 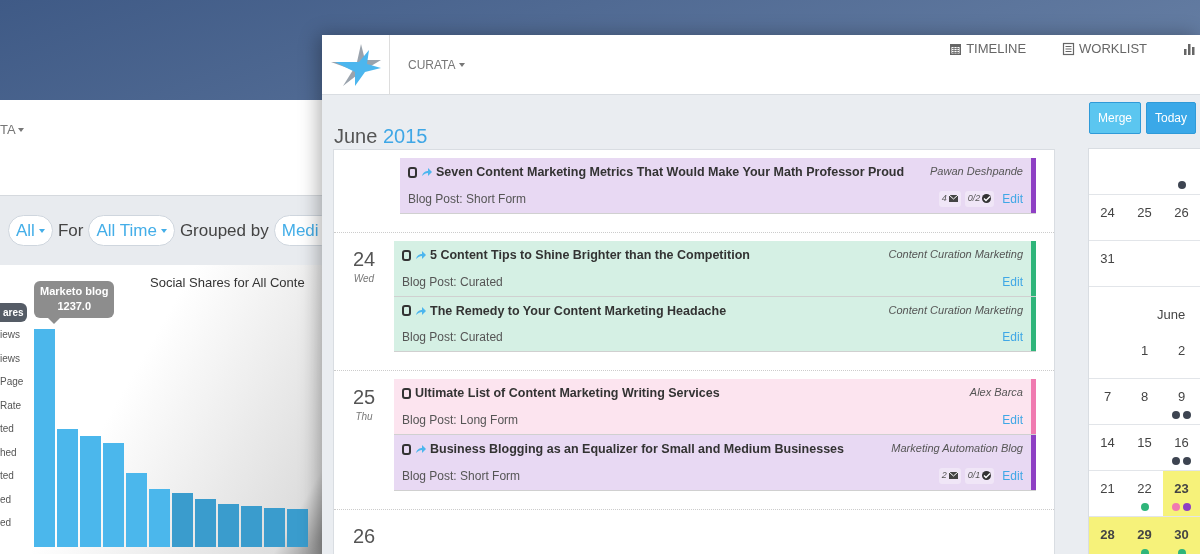 What do you see at coordinates (670, 172) in the screenshot?
I see `event-title: Seven Content Marketing Metrics That Would Make Your Math Professor Proud` at bounding box center [670, 172].